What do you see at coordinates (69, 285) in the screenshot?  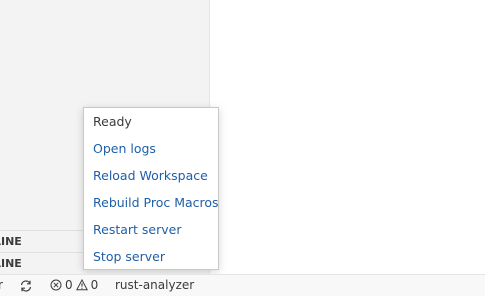 I see `error-count: 0` at bounding box center [69, 285].